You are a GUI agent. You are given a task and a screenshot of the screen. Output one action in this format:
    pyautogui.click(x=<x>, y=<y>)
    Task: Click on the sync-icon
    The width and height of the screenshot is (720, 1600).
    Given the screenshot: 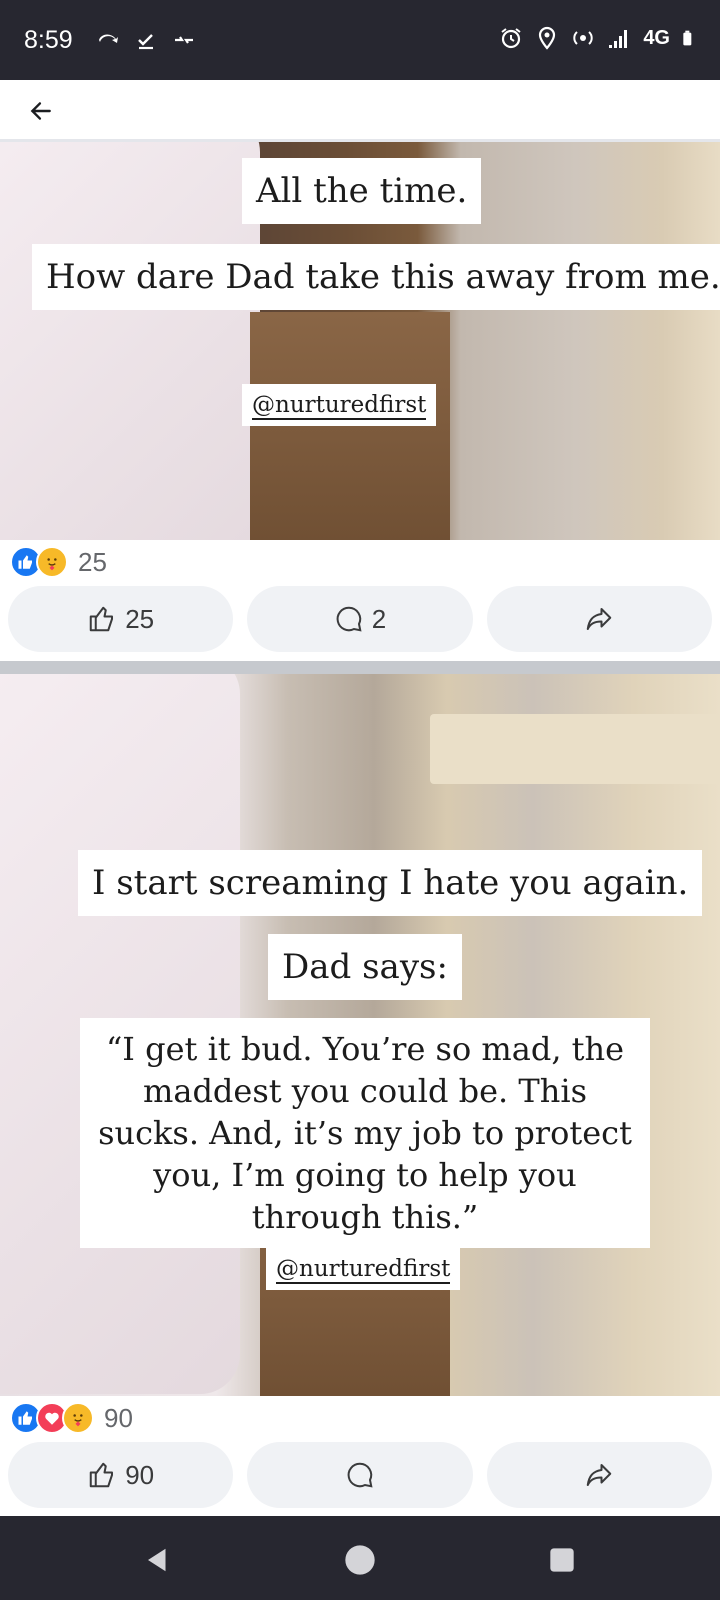 What is the action you would take?
    pyautogui.click(x=108, y=38)
    